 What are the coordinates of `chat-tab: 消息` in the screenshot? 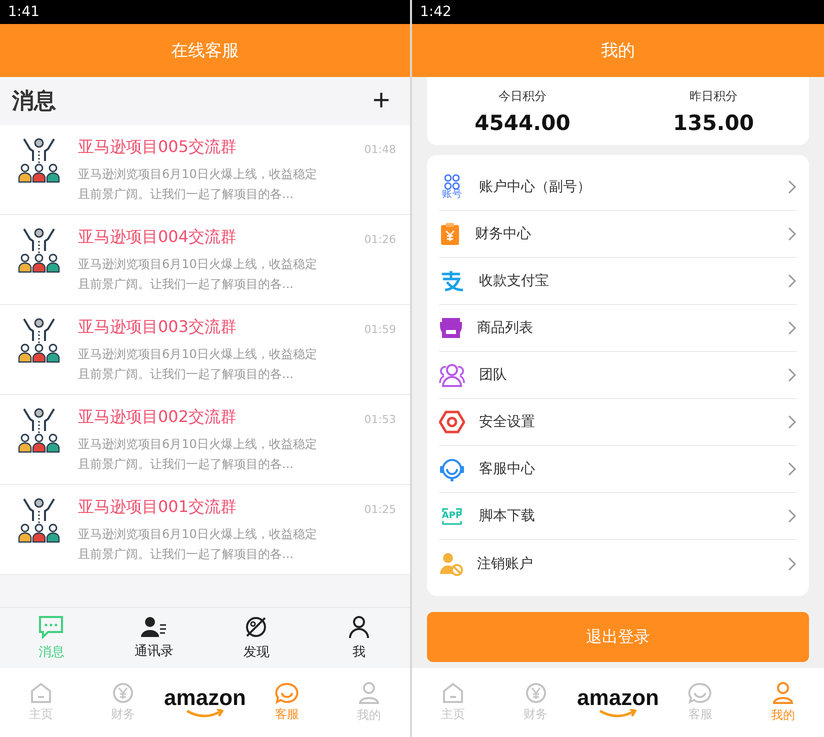 It's located at (51, 638).